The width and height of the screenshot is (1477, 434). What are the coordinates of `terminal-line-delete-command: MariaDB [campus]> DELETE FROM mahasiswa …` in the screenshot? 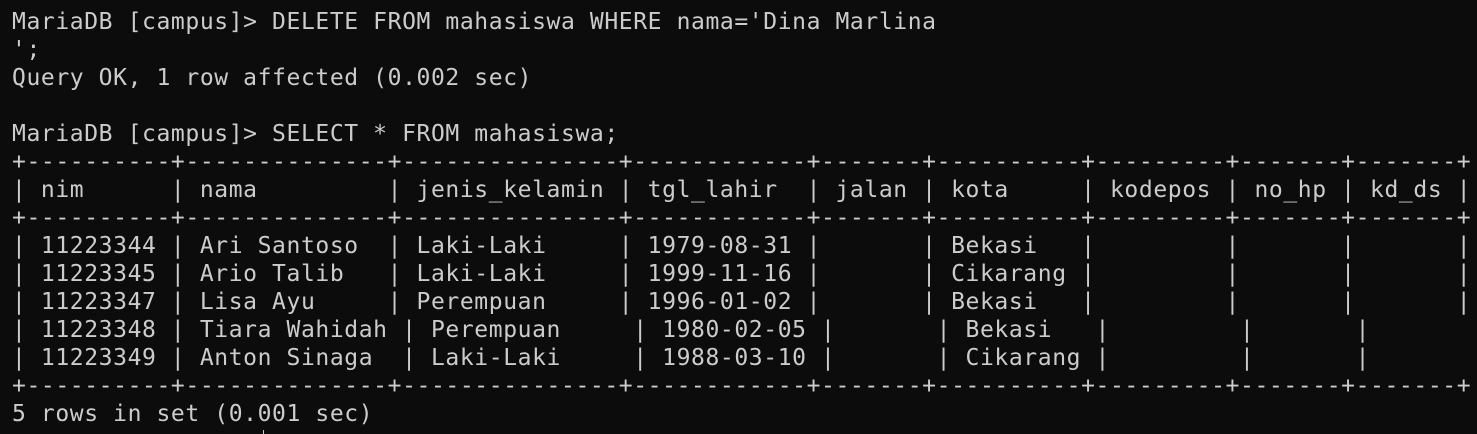 It's located at (474, 22).